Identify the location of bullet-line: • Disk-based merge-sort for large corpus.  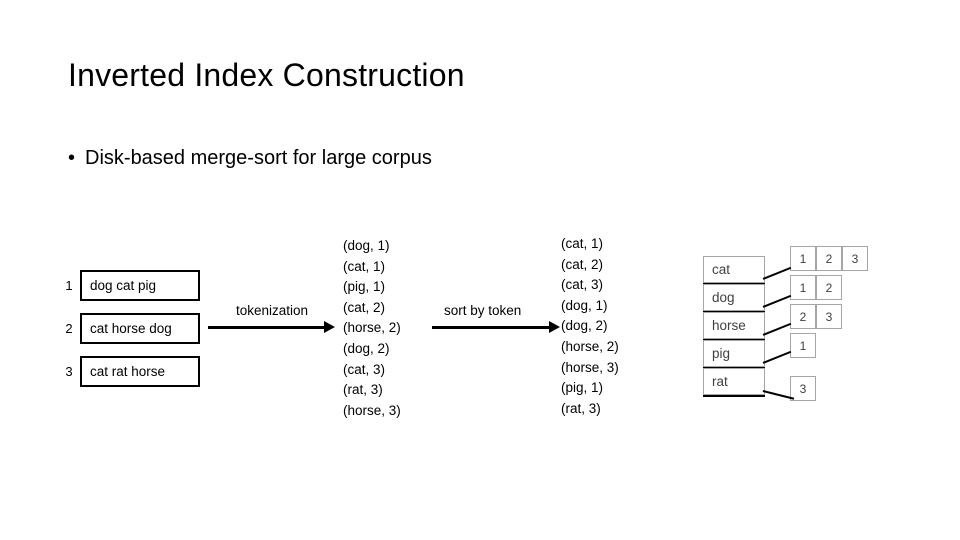
(250, 158).